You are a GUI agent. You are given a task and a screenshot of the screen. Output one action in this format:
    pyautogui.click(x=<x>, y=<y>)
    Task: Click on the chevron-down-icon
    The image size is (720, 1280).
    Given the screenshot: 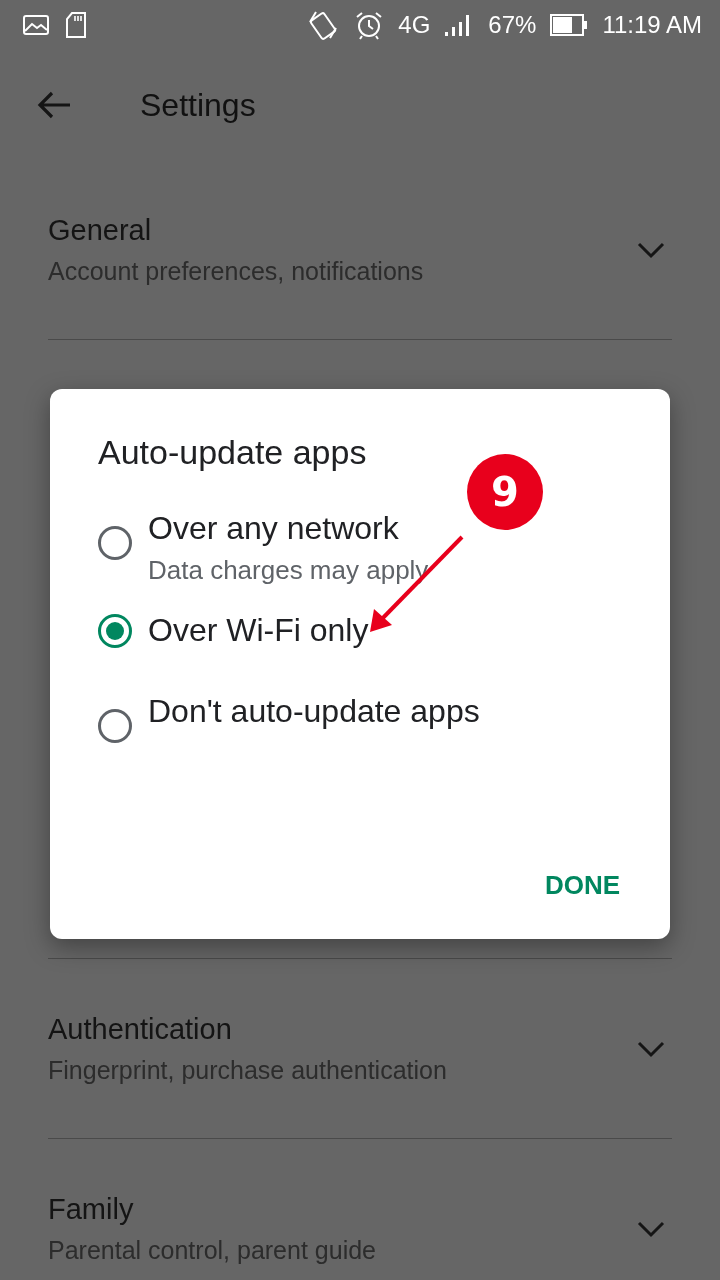 What is the action you would take?
    pyautogui.click(x=651, y=1229)
    